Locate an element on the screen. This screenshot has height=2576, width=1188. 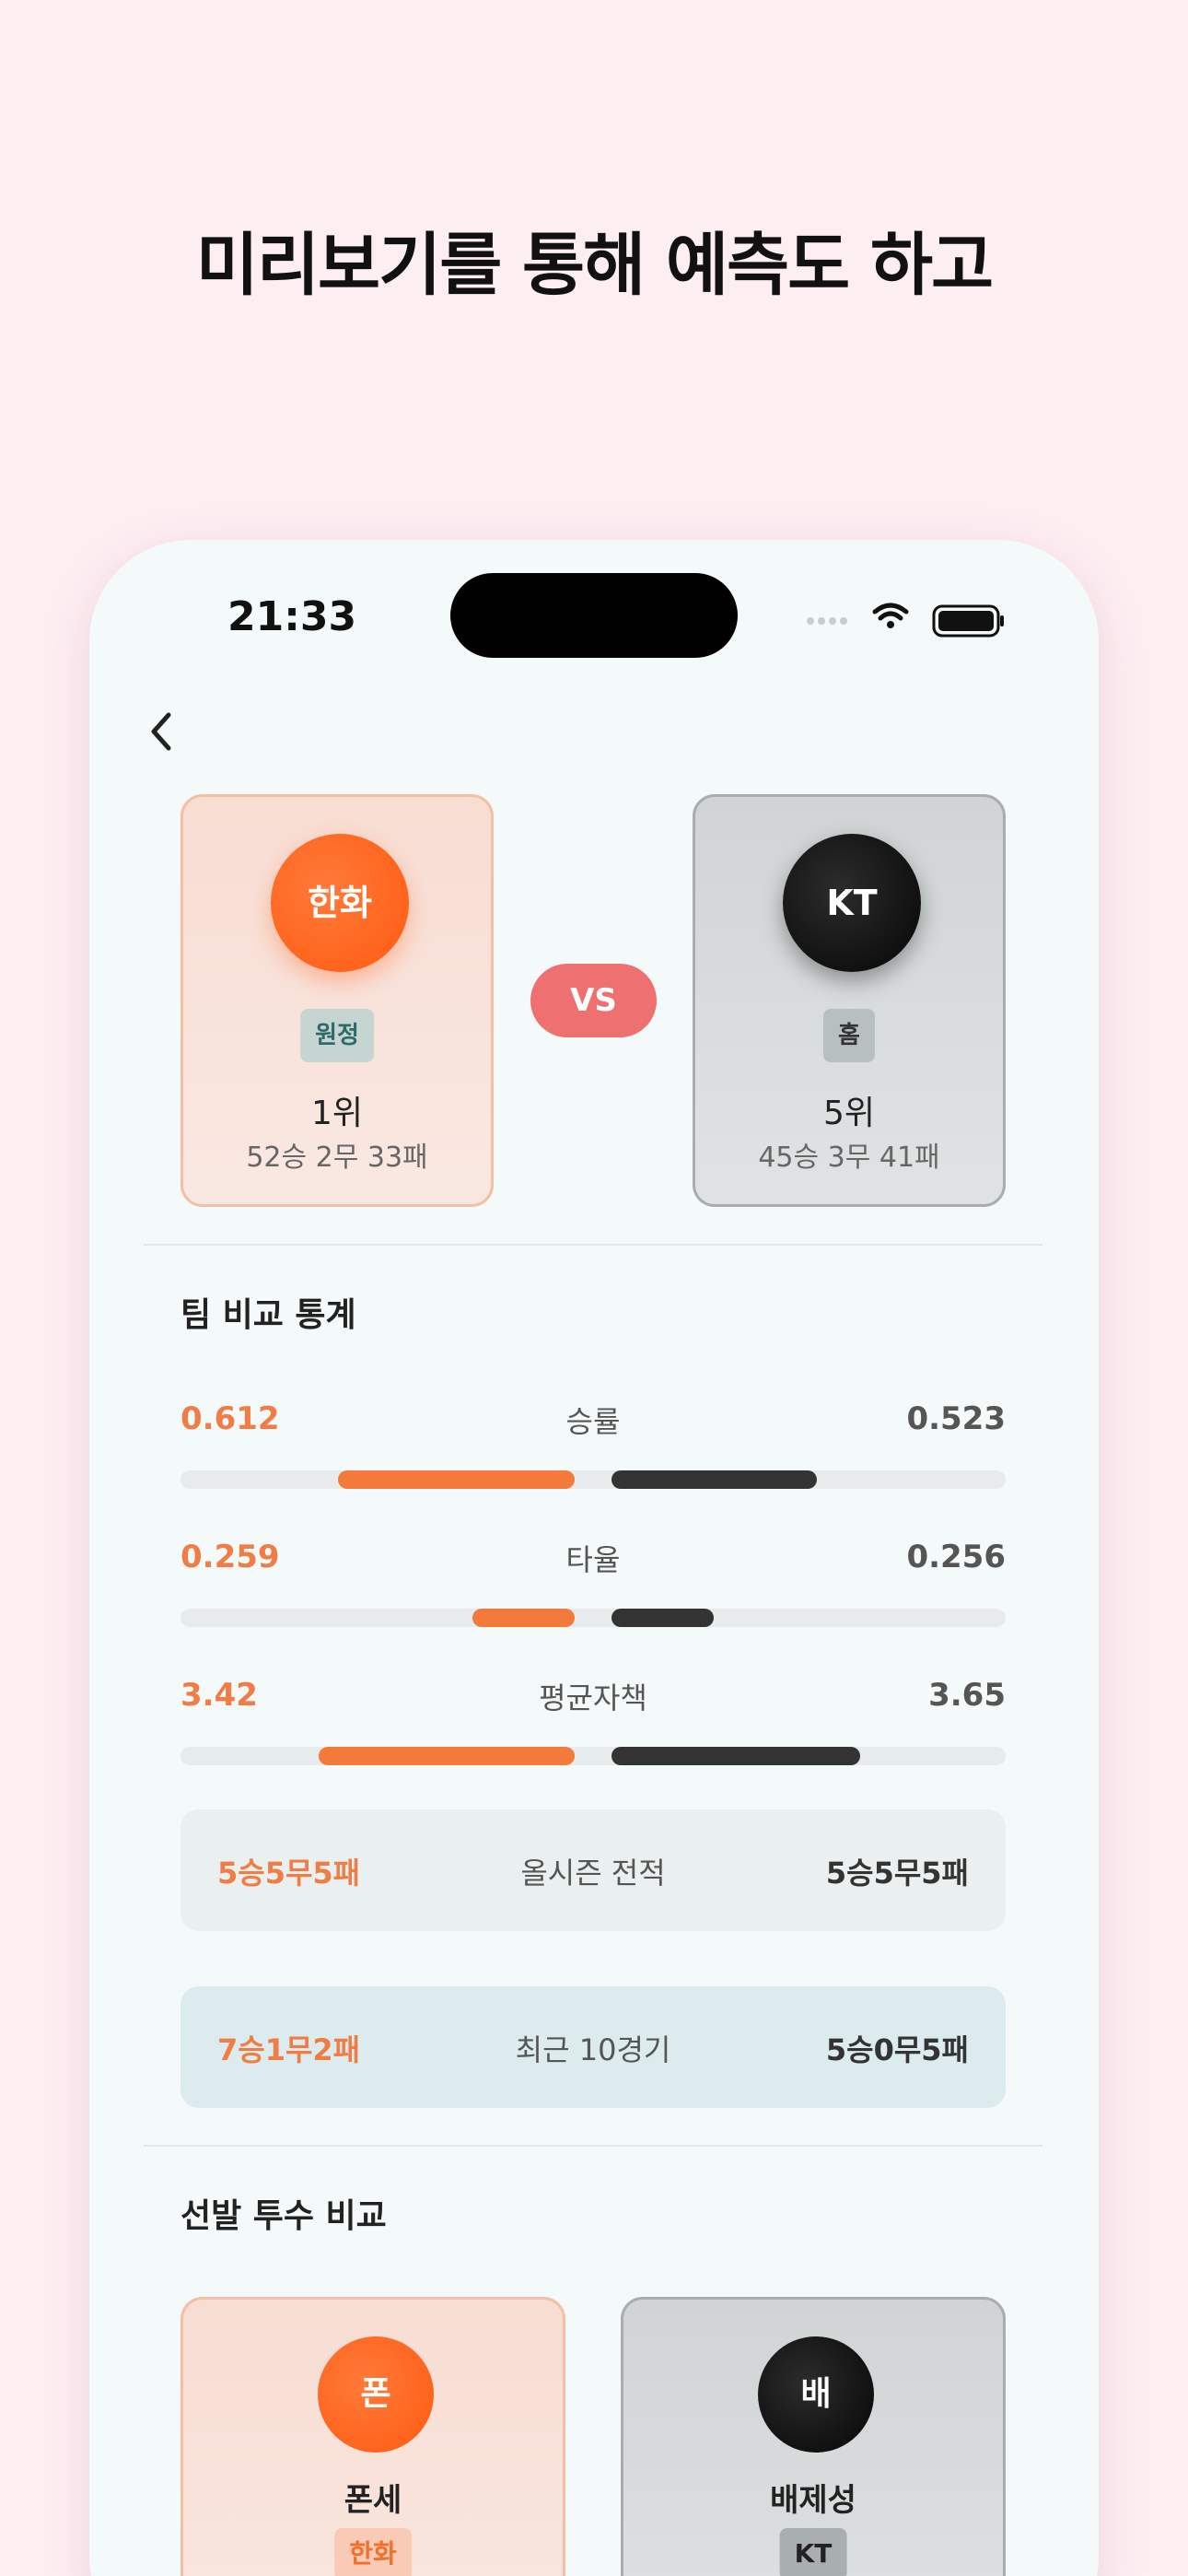
vs-badge: VS is located at coordinates (593, 1000).